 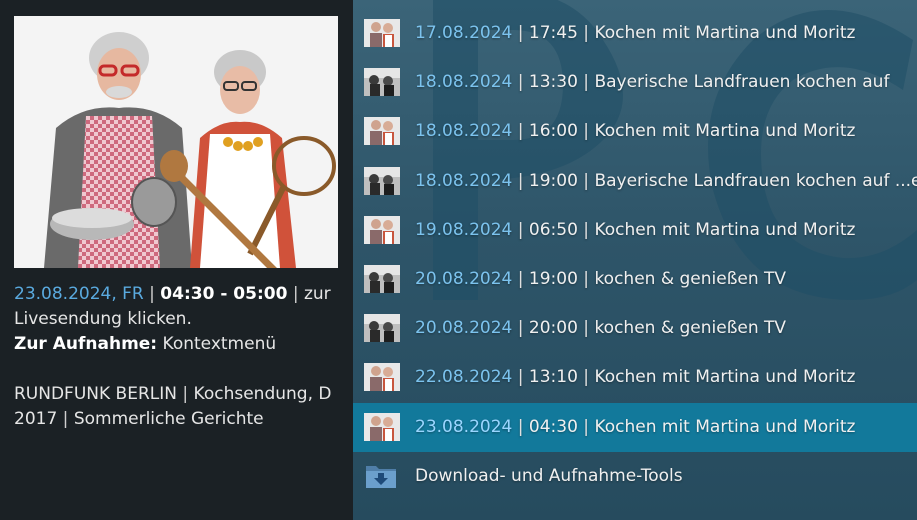 I want to click on record-value: Kontextmenü, so click(x=219, y=344).